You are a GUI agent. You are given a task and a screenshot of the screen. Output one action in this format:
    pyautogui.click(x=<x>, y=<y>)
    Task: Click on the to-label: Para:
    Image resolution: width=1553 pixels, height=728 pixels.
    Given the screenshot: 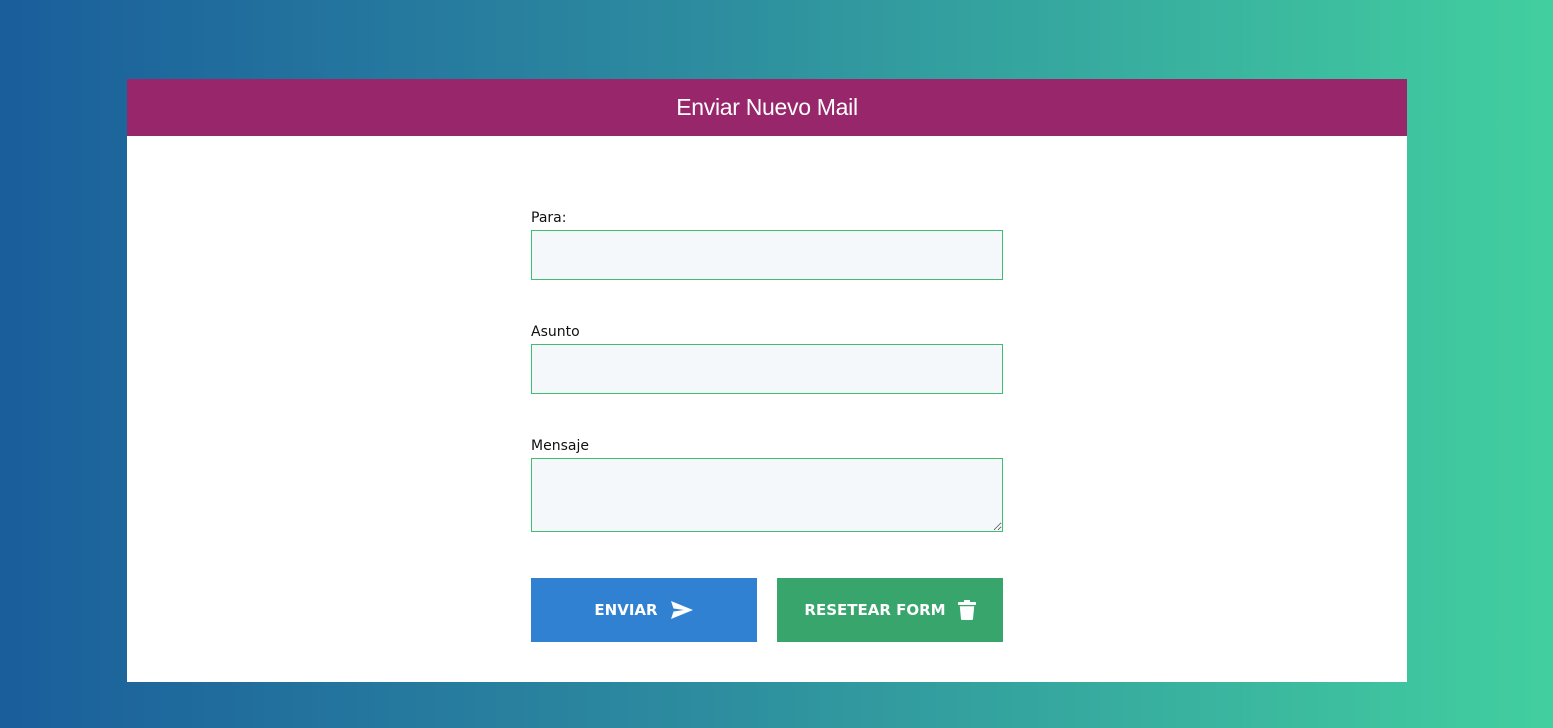 What is the action you would take?
    pyautogui.click(x=549, y=218)
    